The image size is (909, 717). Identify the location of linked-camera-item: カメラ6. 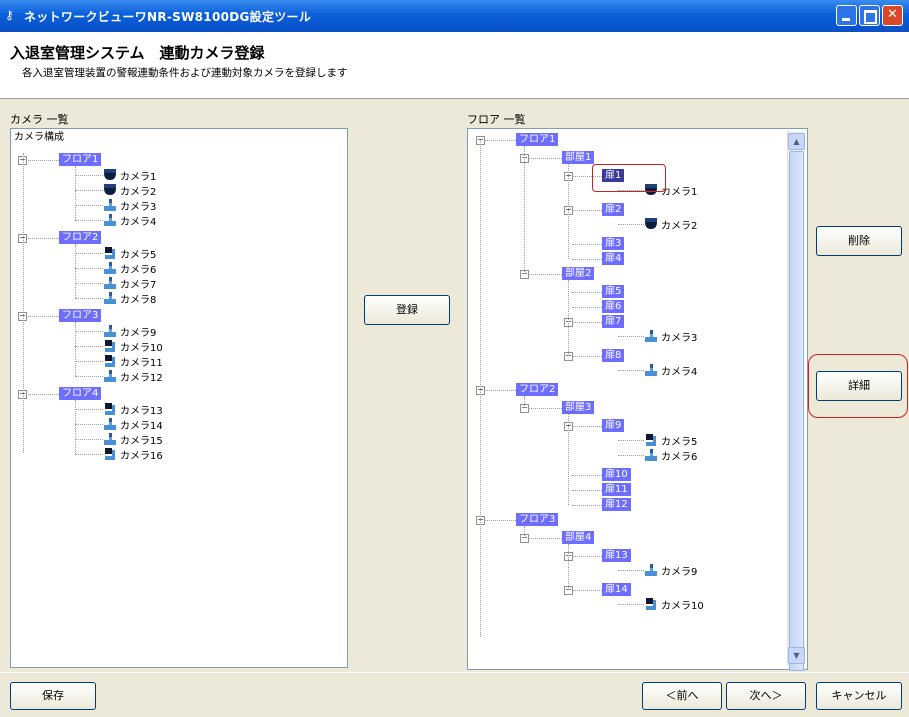
(684, 456).